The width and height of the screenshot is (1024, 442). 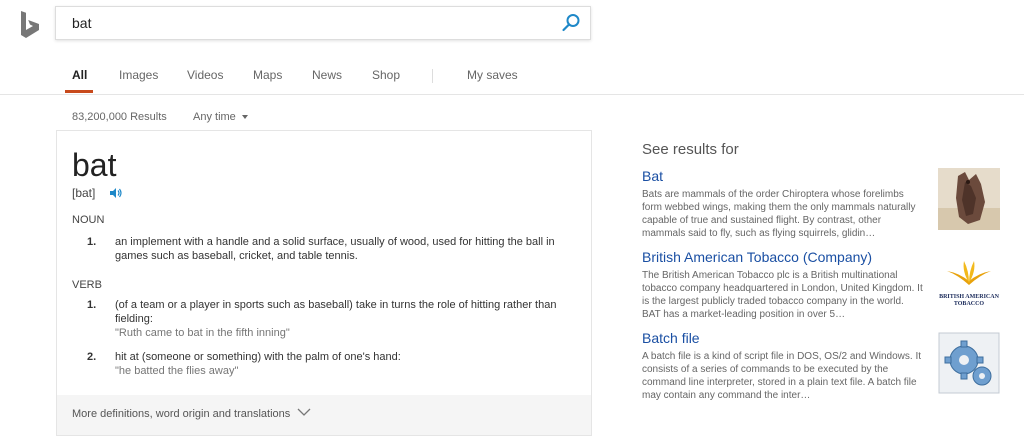 I want to click on pos-noun: NOUN, so click(x=88, y=220).